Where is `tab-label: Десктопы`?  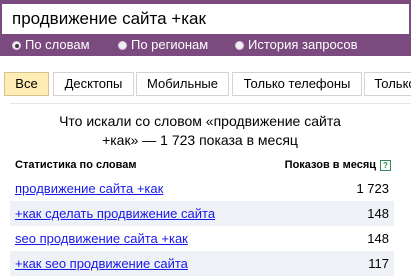
tab-label: Десктопы is located at coordinates (93, 83).